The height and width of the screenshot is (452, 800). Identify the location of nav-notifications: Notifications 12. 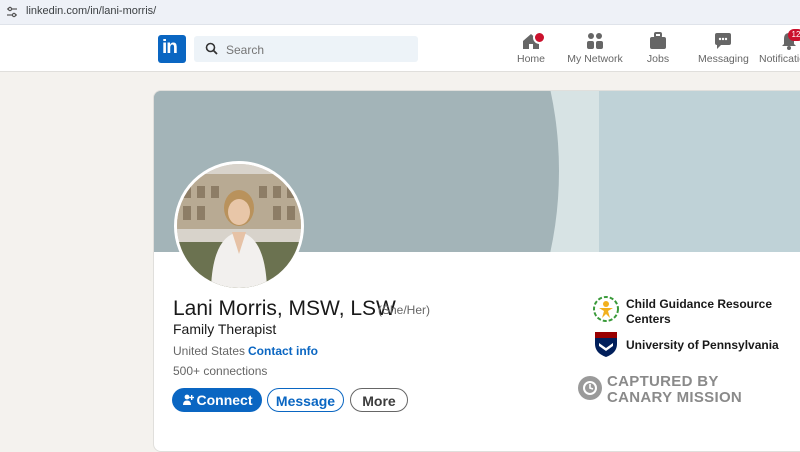
(779, 47).